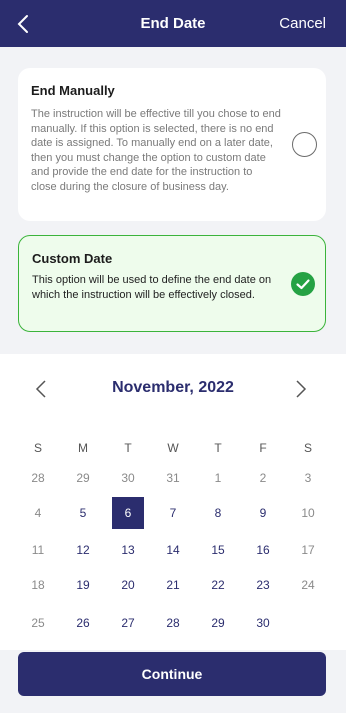  What do you see at coordinates (303, 284) in the screenshot?
I see `check-icon` at bounding box center [303, 284].